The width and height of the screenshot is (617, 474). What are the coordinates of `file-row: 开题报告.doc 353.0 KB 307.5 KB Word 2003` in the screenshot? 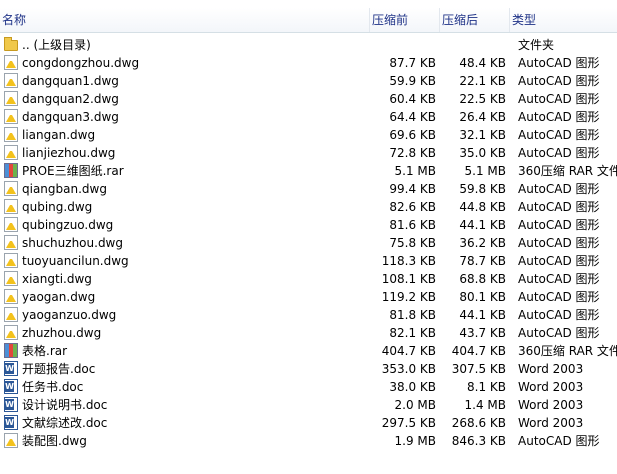 It's located at (308, 369).